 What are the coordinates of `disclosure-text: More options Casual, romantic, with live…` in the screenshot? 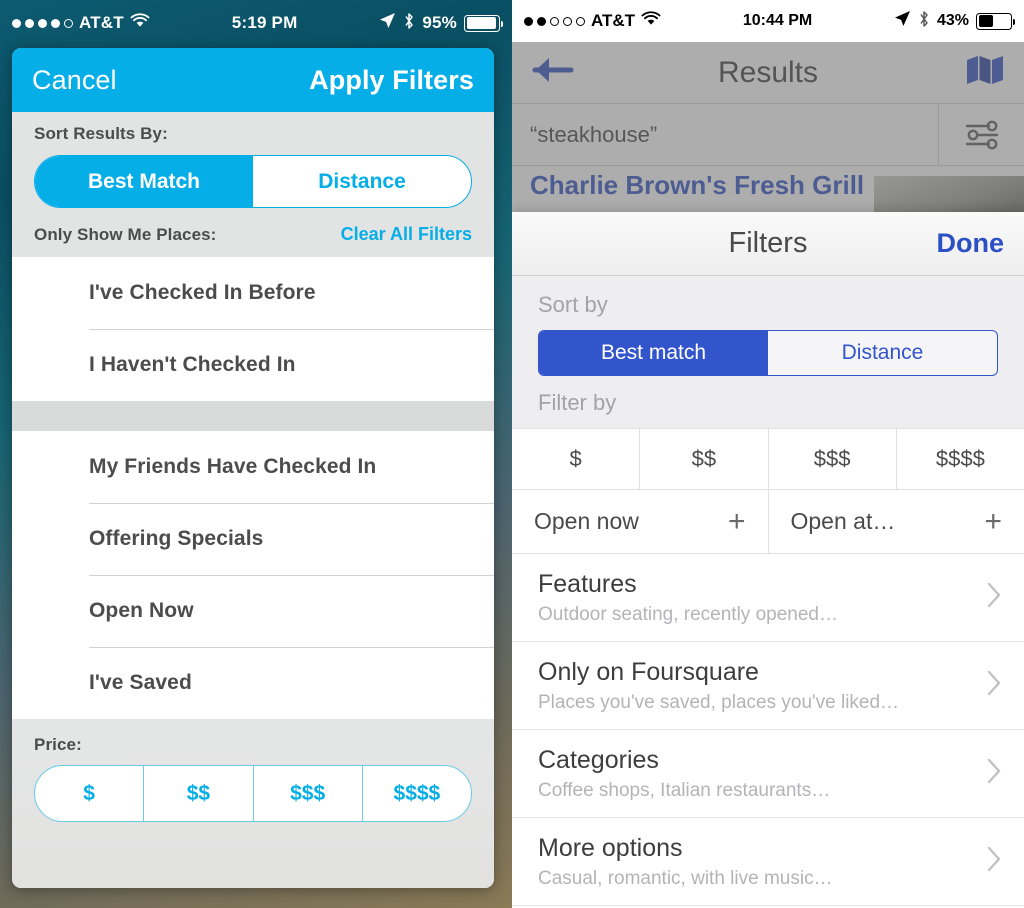 It's located at (685, 862).